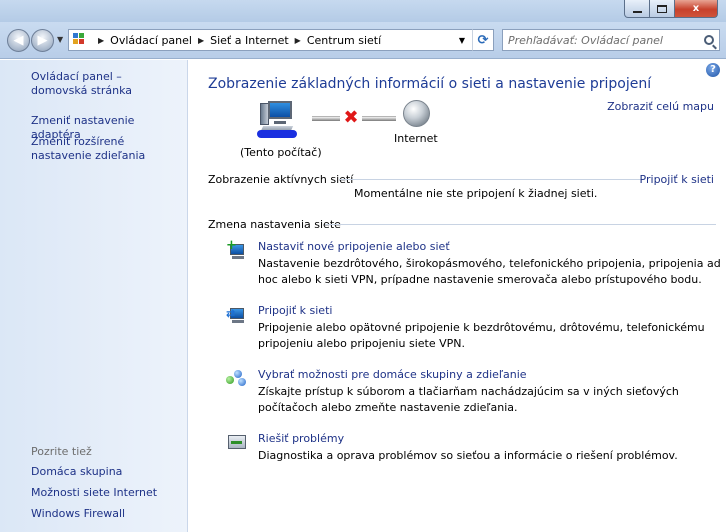 This screenshot has height=532, width=726. I want to click on network-setup-icon: +, so click(237, 249).